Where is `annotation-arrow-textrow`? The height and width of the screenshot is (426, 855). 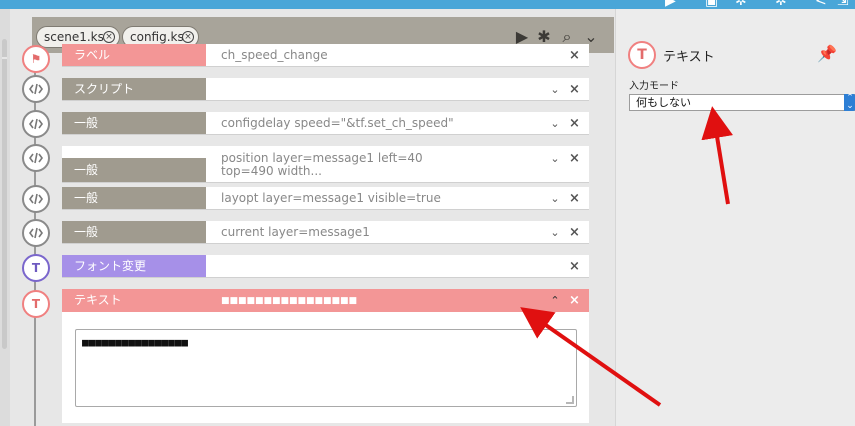 annotation-arrow-textrow is located at coordinates (591, 357).